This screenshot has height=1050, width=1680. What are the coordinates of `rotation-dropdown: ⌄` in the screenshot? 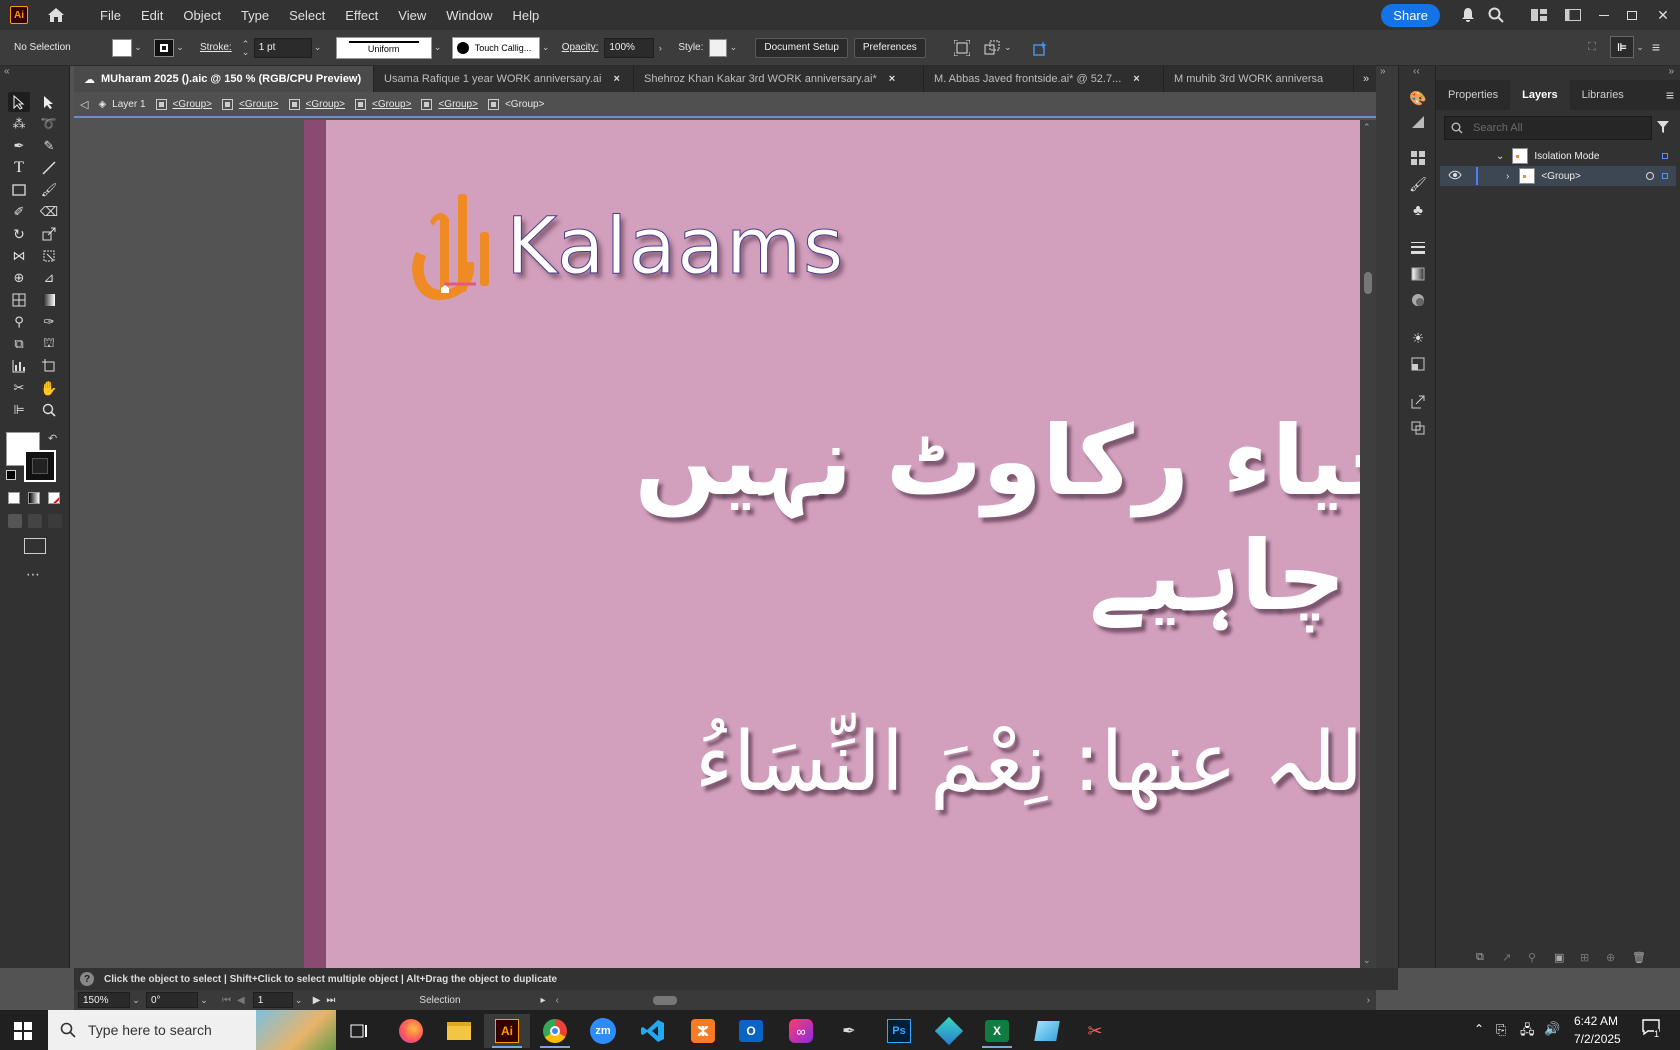 It's located at (204, 1000).